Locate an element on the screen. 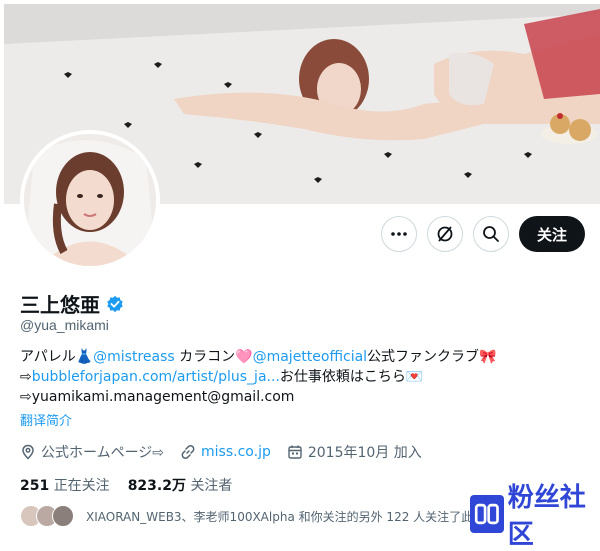 The image size is (600, 551). watermark-logo-icon is located at coordinates (487, 514).